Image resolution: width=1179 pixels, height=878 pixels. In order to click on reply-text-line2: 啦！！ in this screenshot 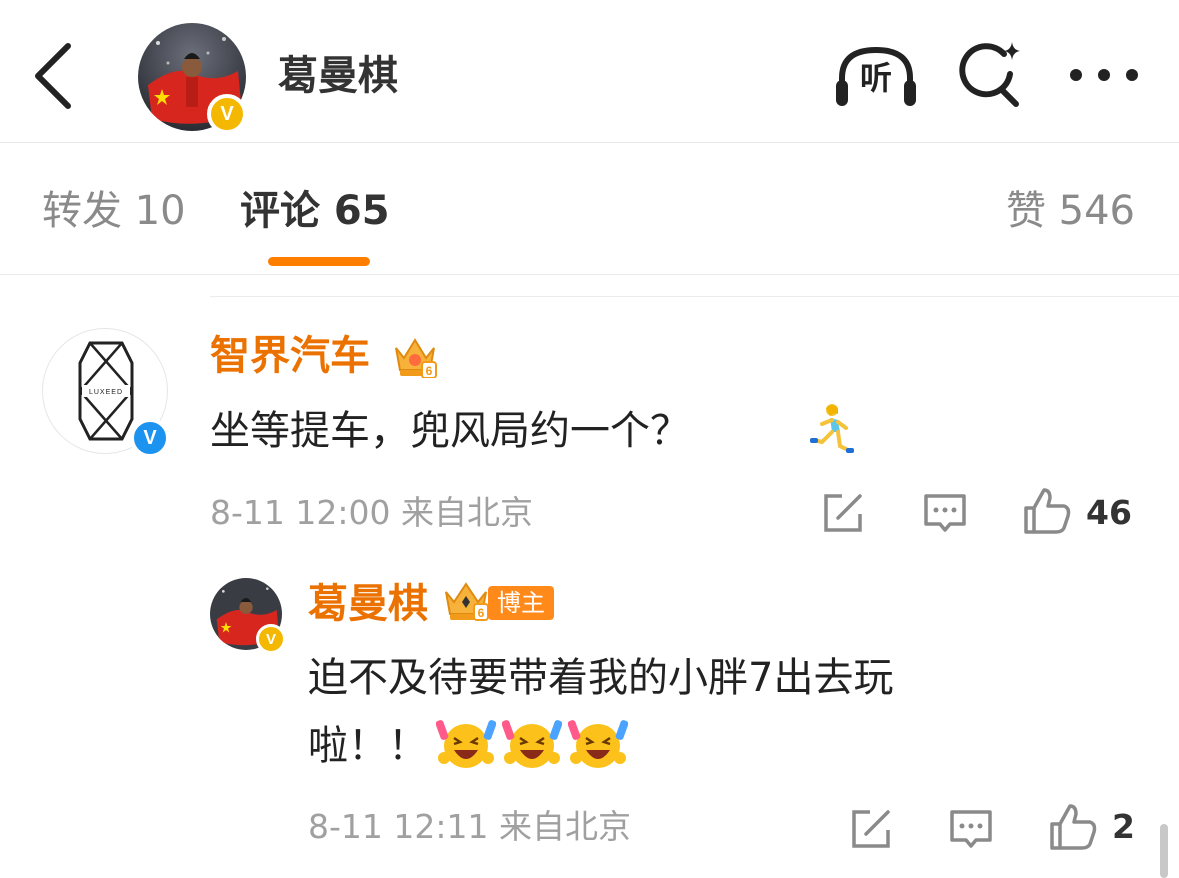, I will do `click(368, 746)`.